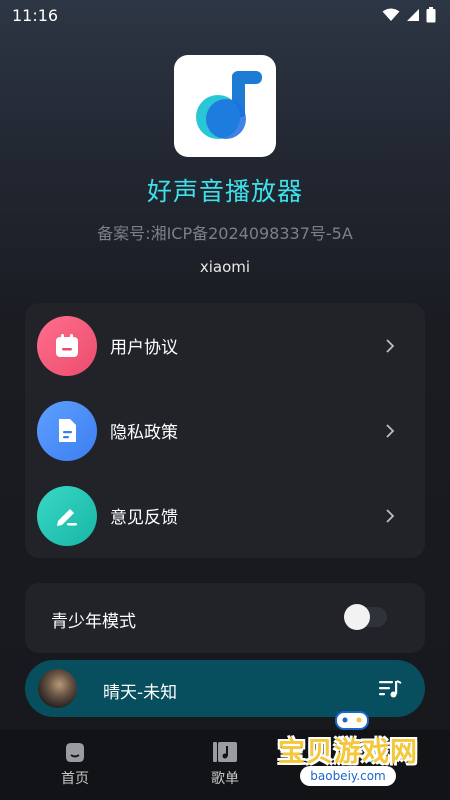 The height and width of the screenshot is (800, 450). Describe the element at coordinates (225, 232) in the screenshot. I see `record-number: 备案号:湘ICP备2024098337号-5A` at that location.